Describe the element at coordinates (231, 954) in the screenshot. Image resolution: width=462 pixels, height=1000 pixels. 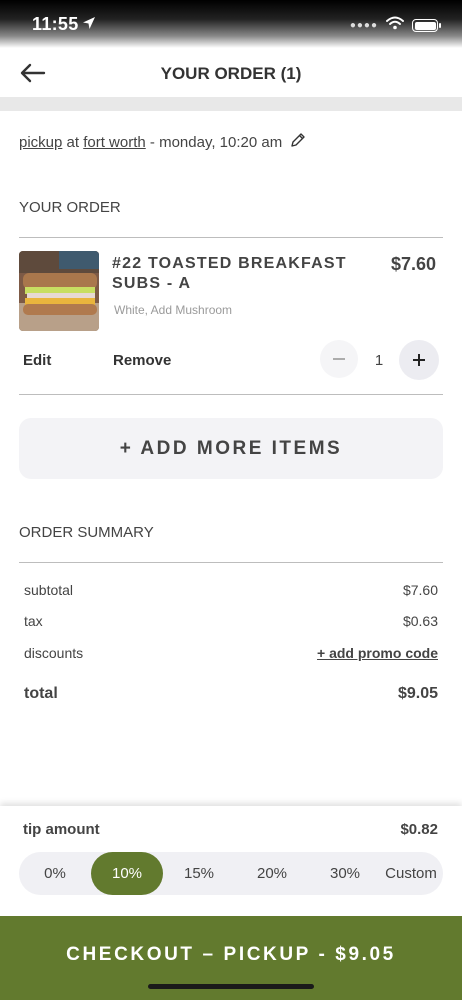
I see `checkout-label: CHECKOUT – PICKUP - $9.05` at that location.